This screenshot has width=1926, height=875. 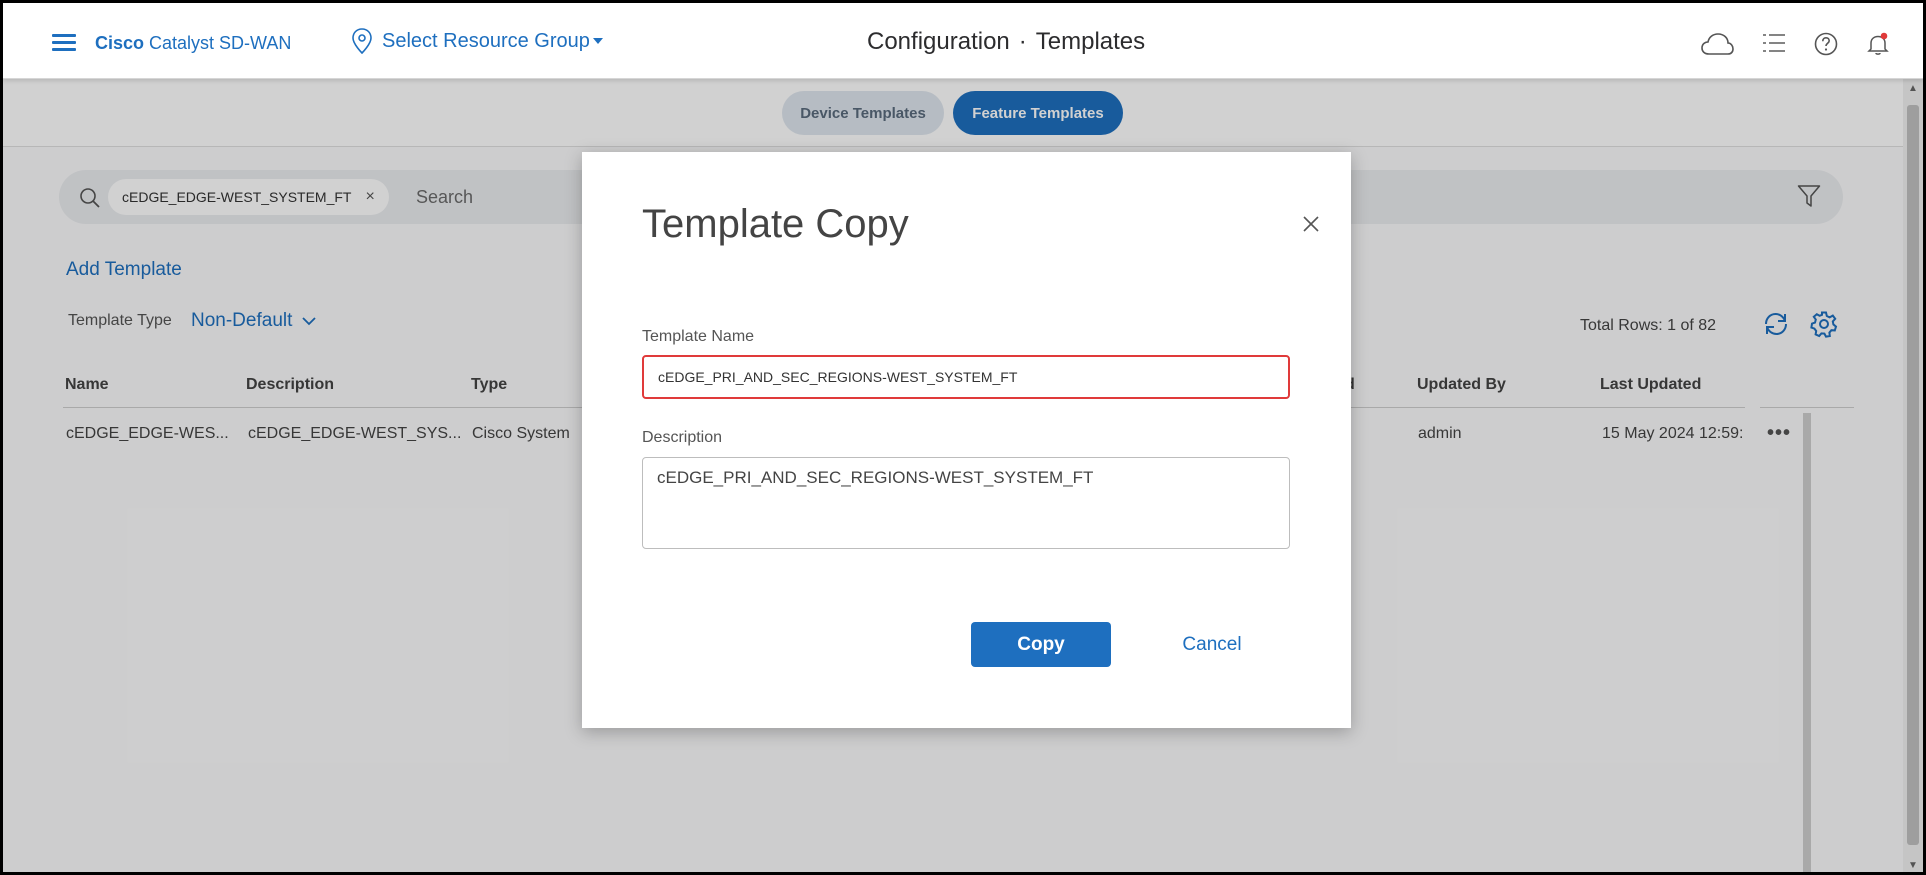 I want to click on task-list-icon, so click(x=1774, y=43).